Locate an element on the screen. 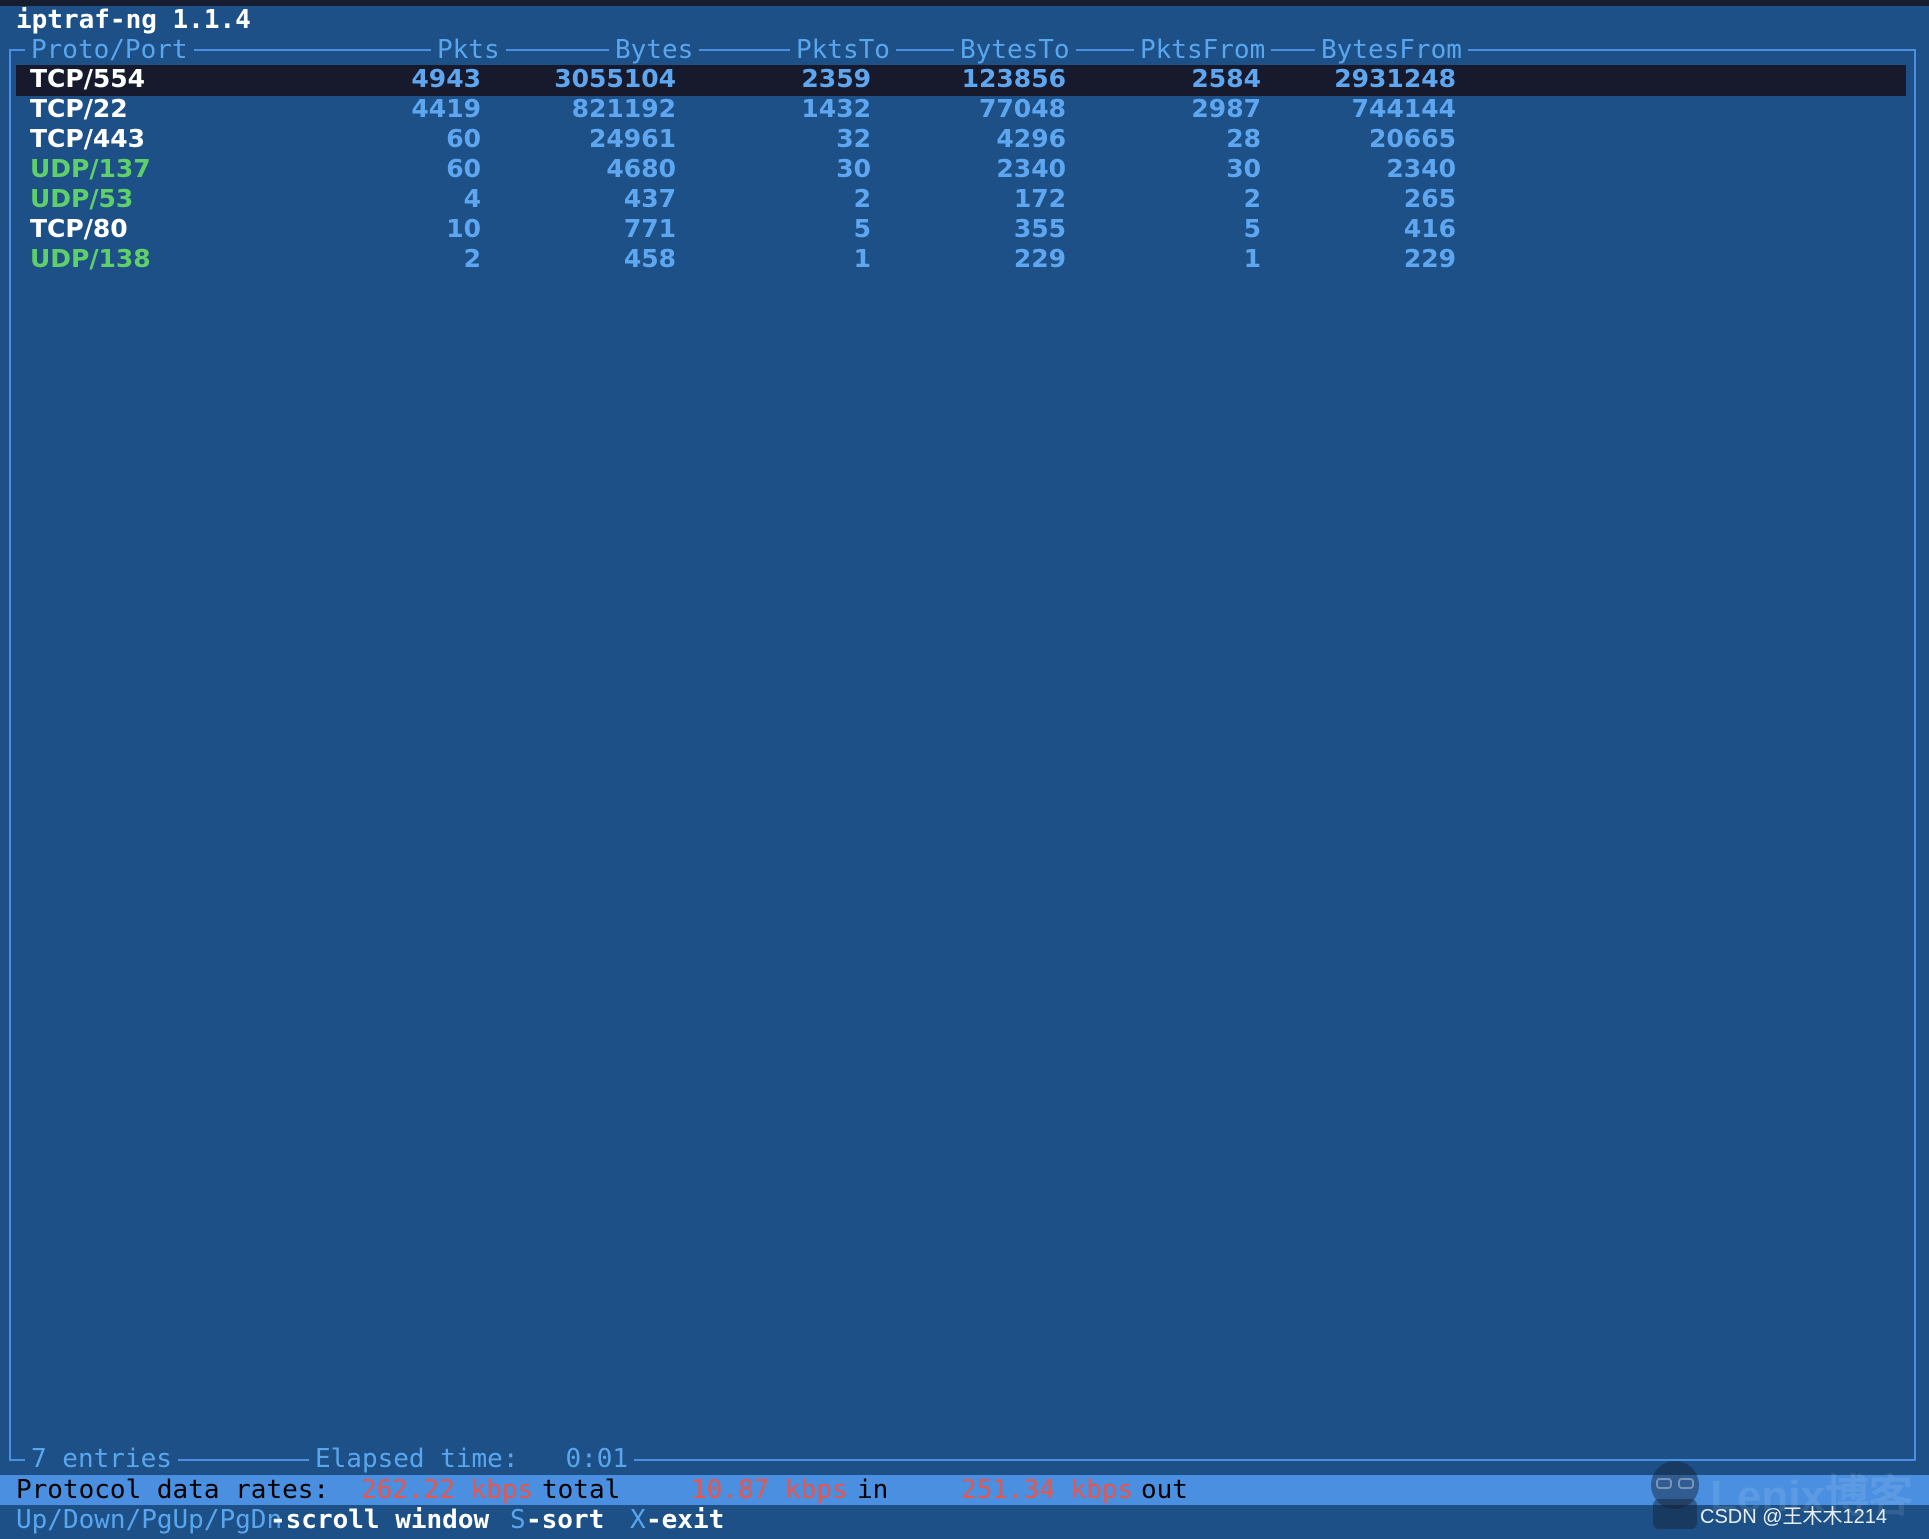 This screenshot has height=1539, width=1929. cell-pkts-to: 1 is located at coordinates (862, 258).